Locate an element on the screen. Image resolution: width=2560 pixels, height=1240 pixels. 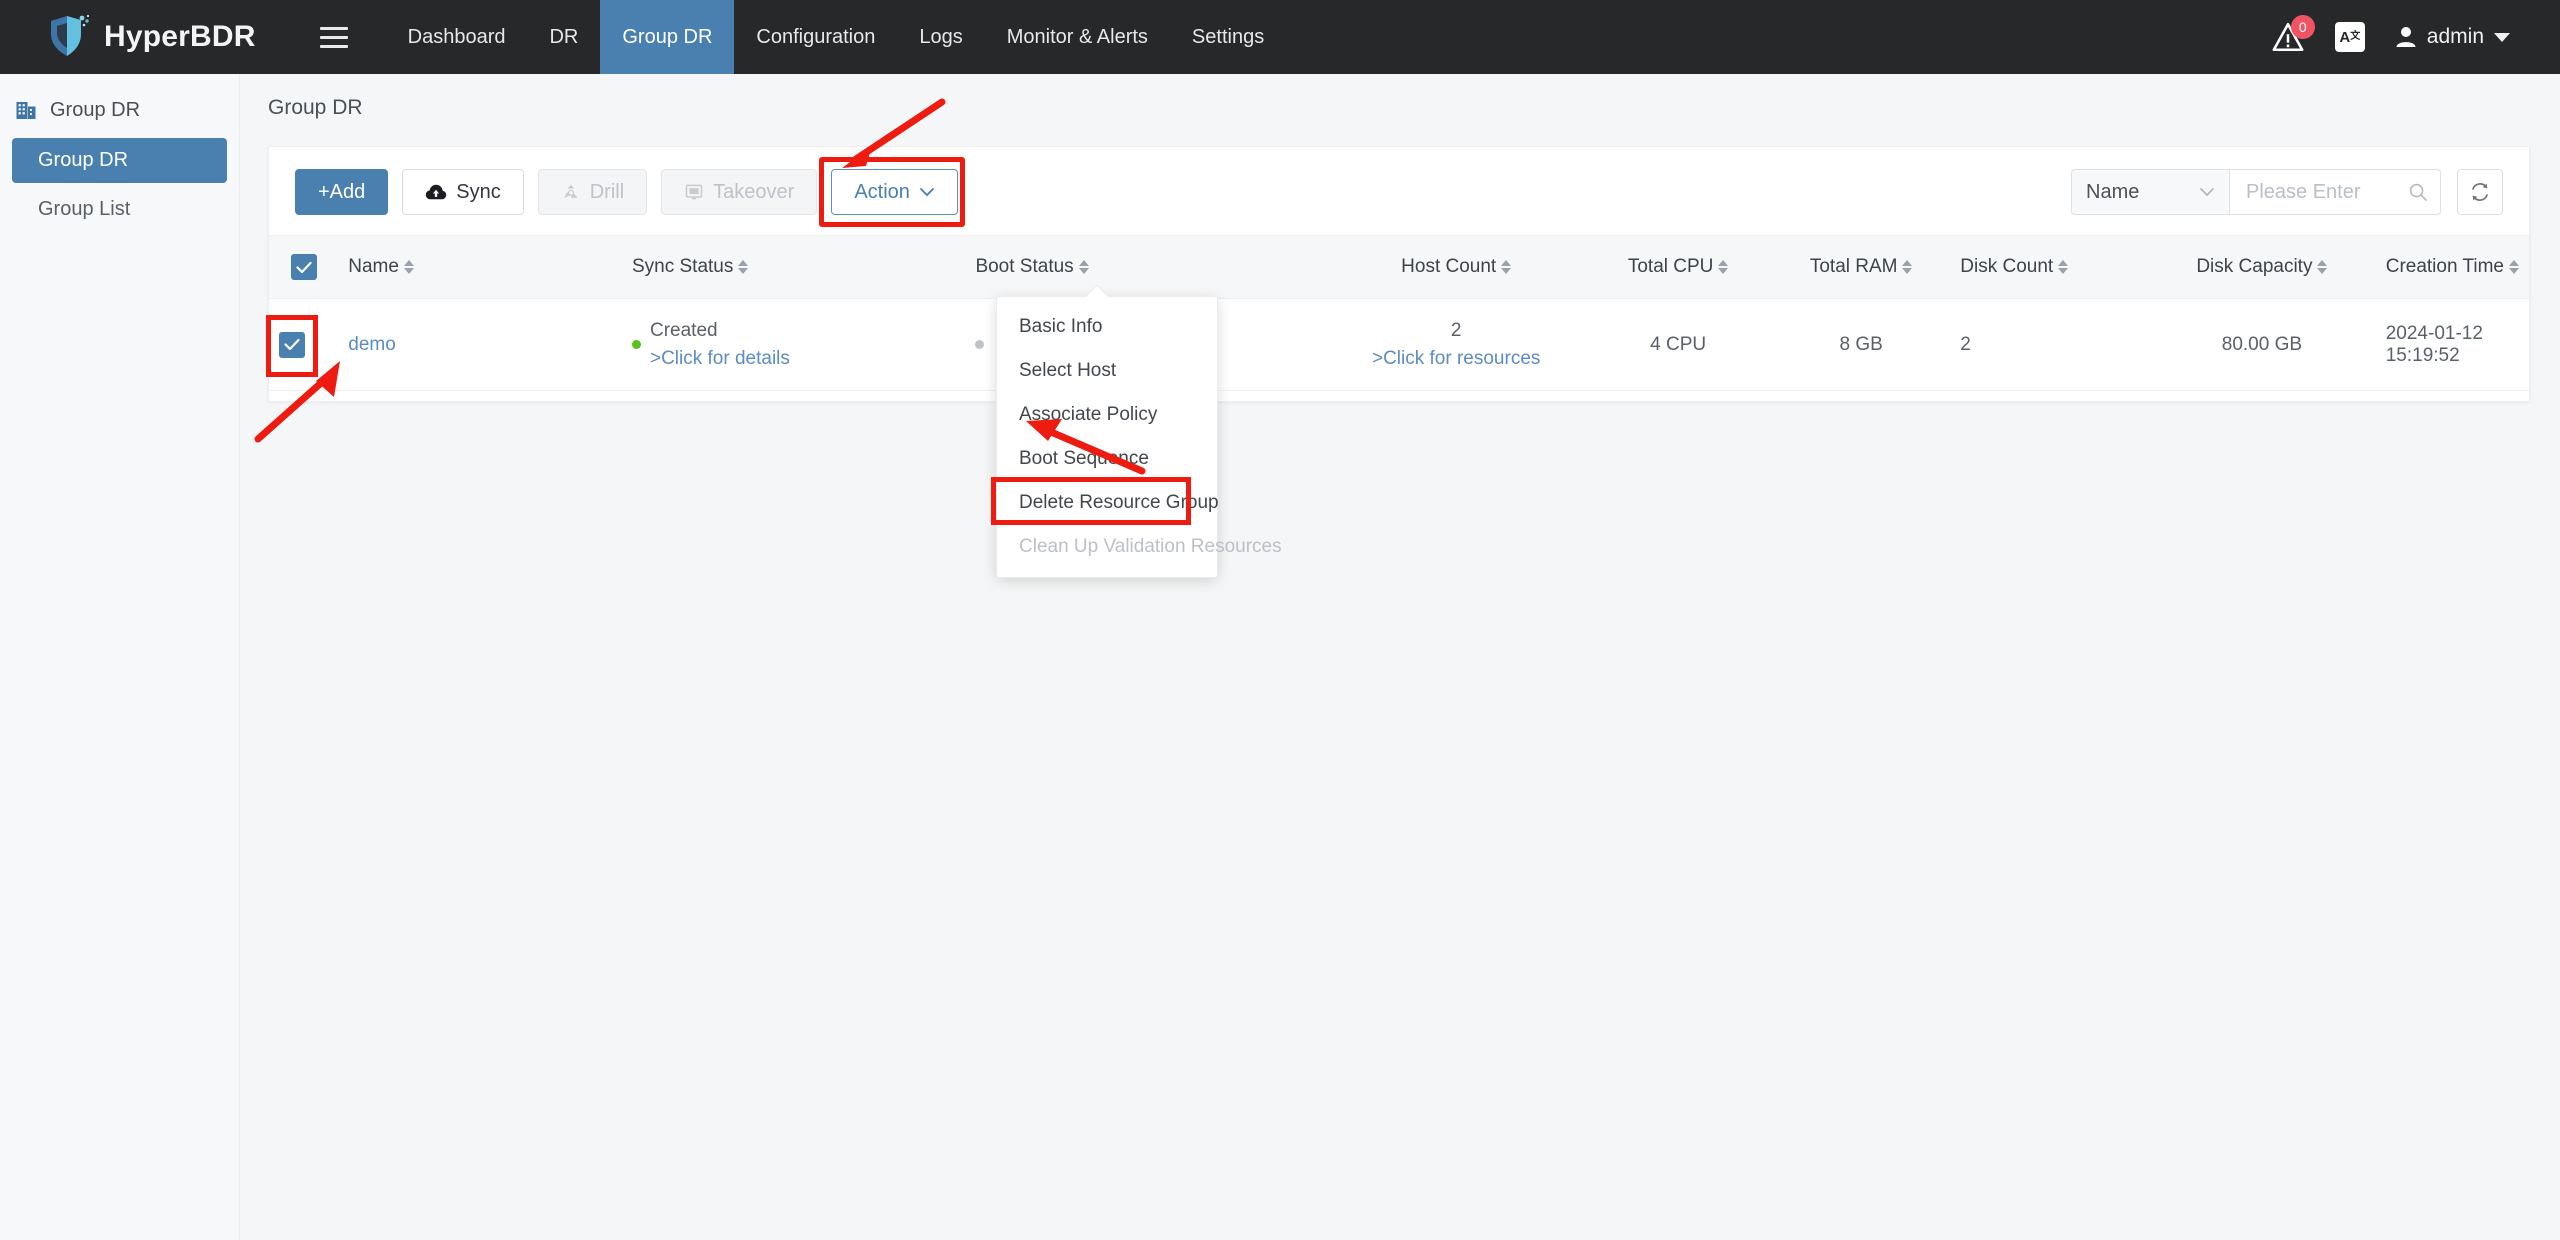
column-header-boot-status: Boot Status is located at coordinates (1147, 267).